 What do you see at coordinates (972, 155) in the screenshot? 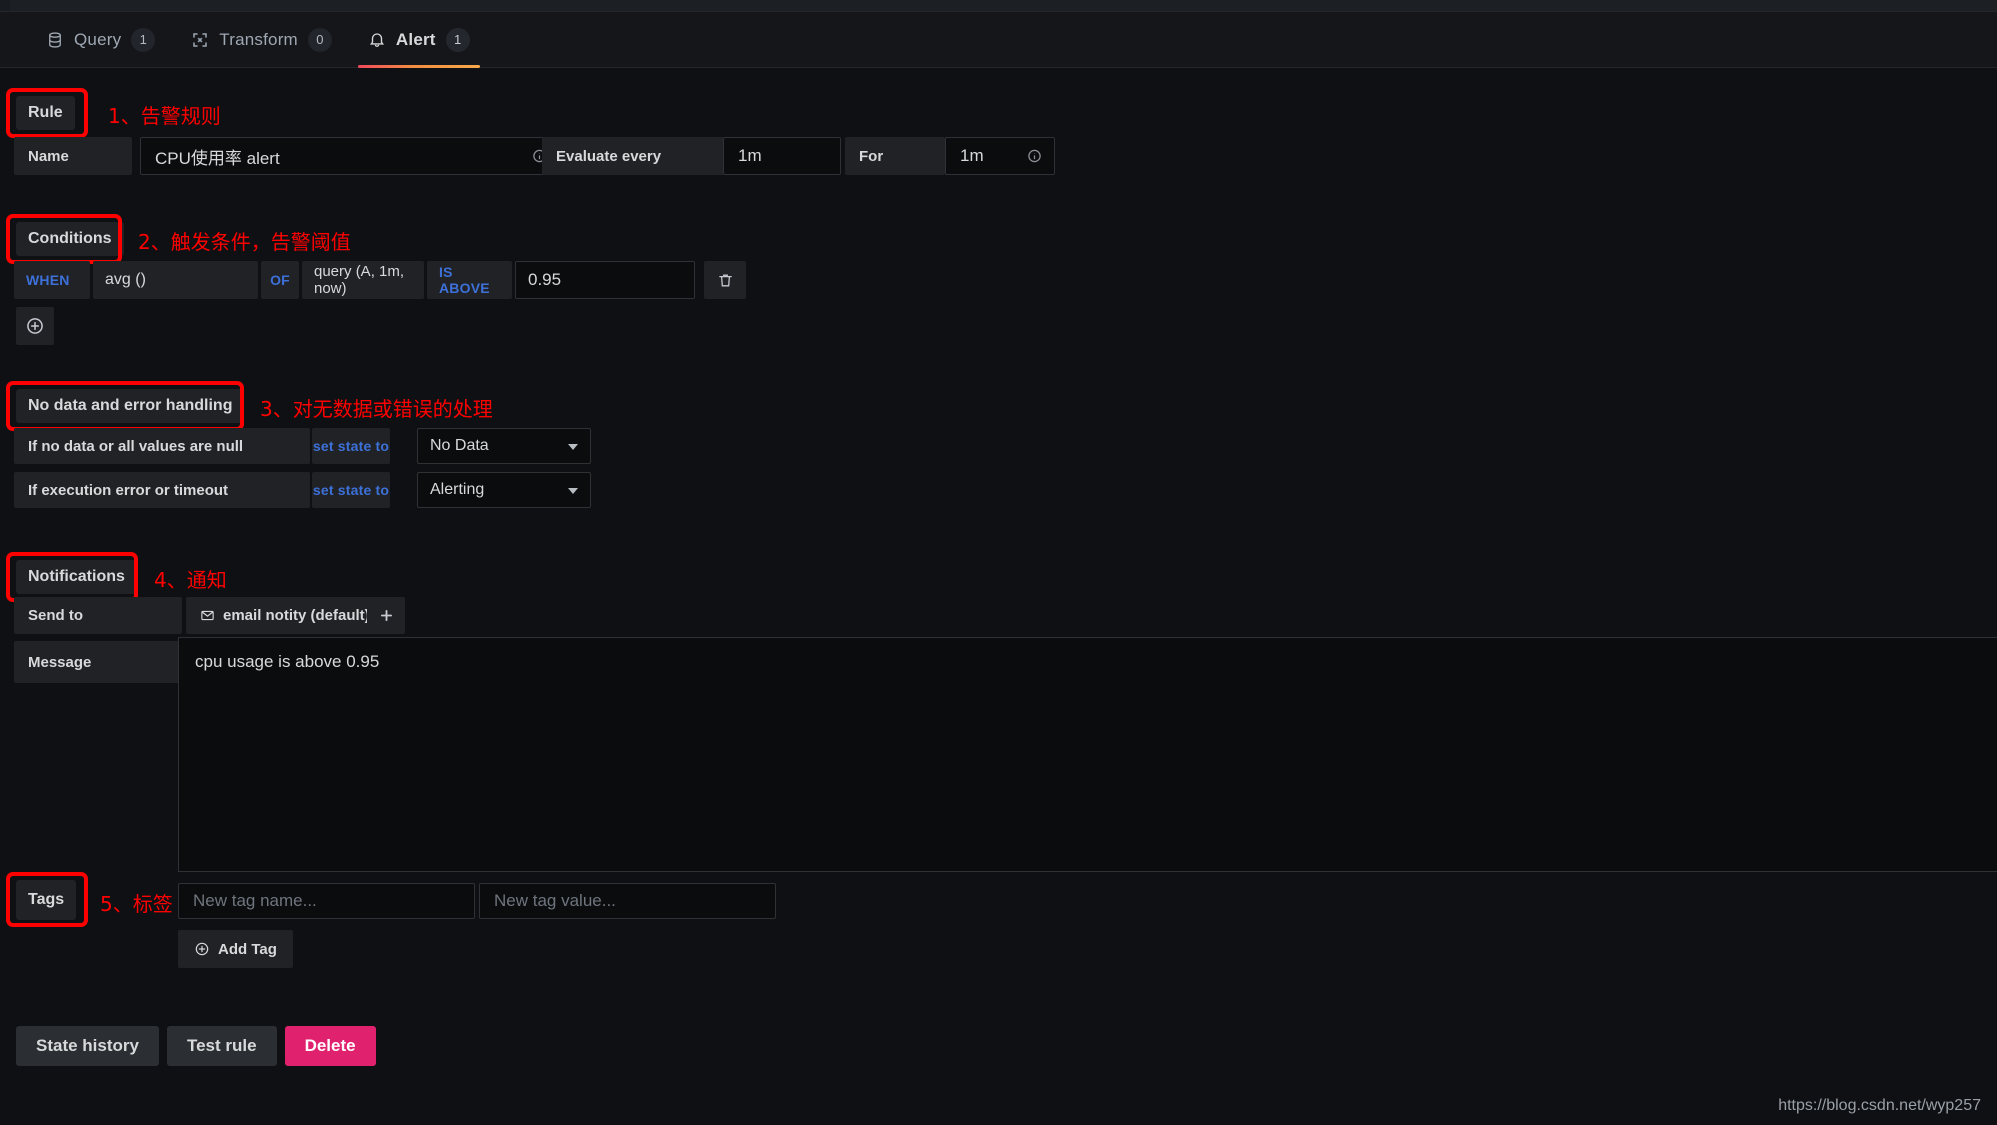
I see `for-value: 1m` at bounding box center [972, 155].